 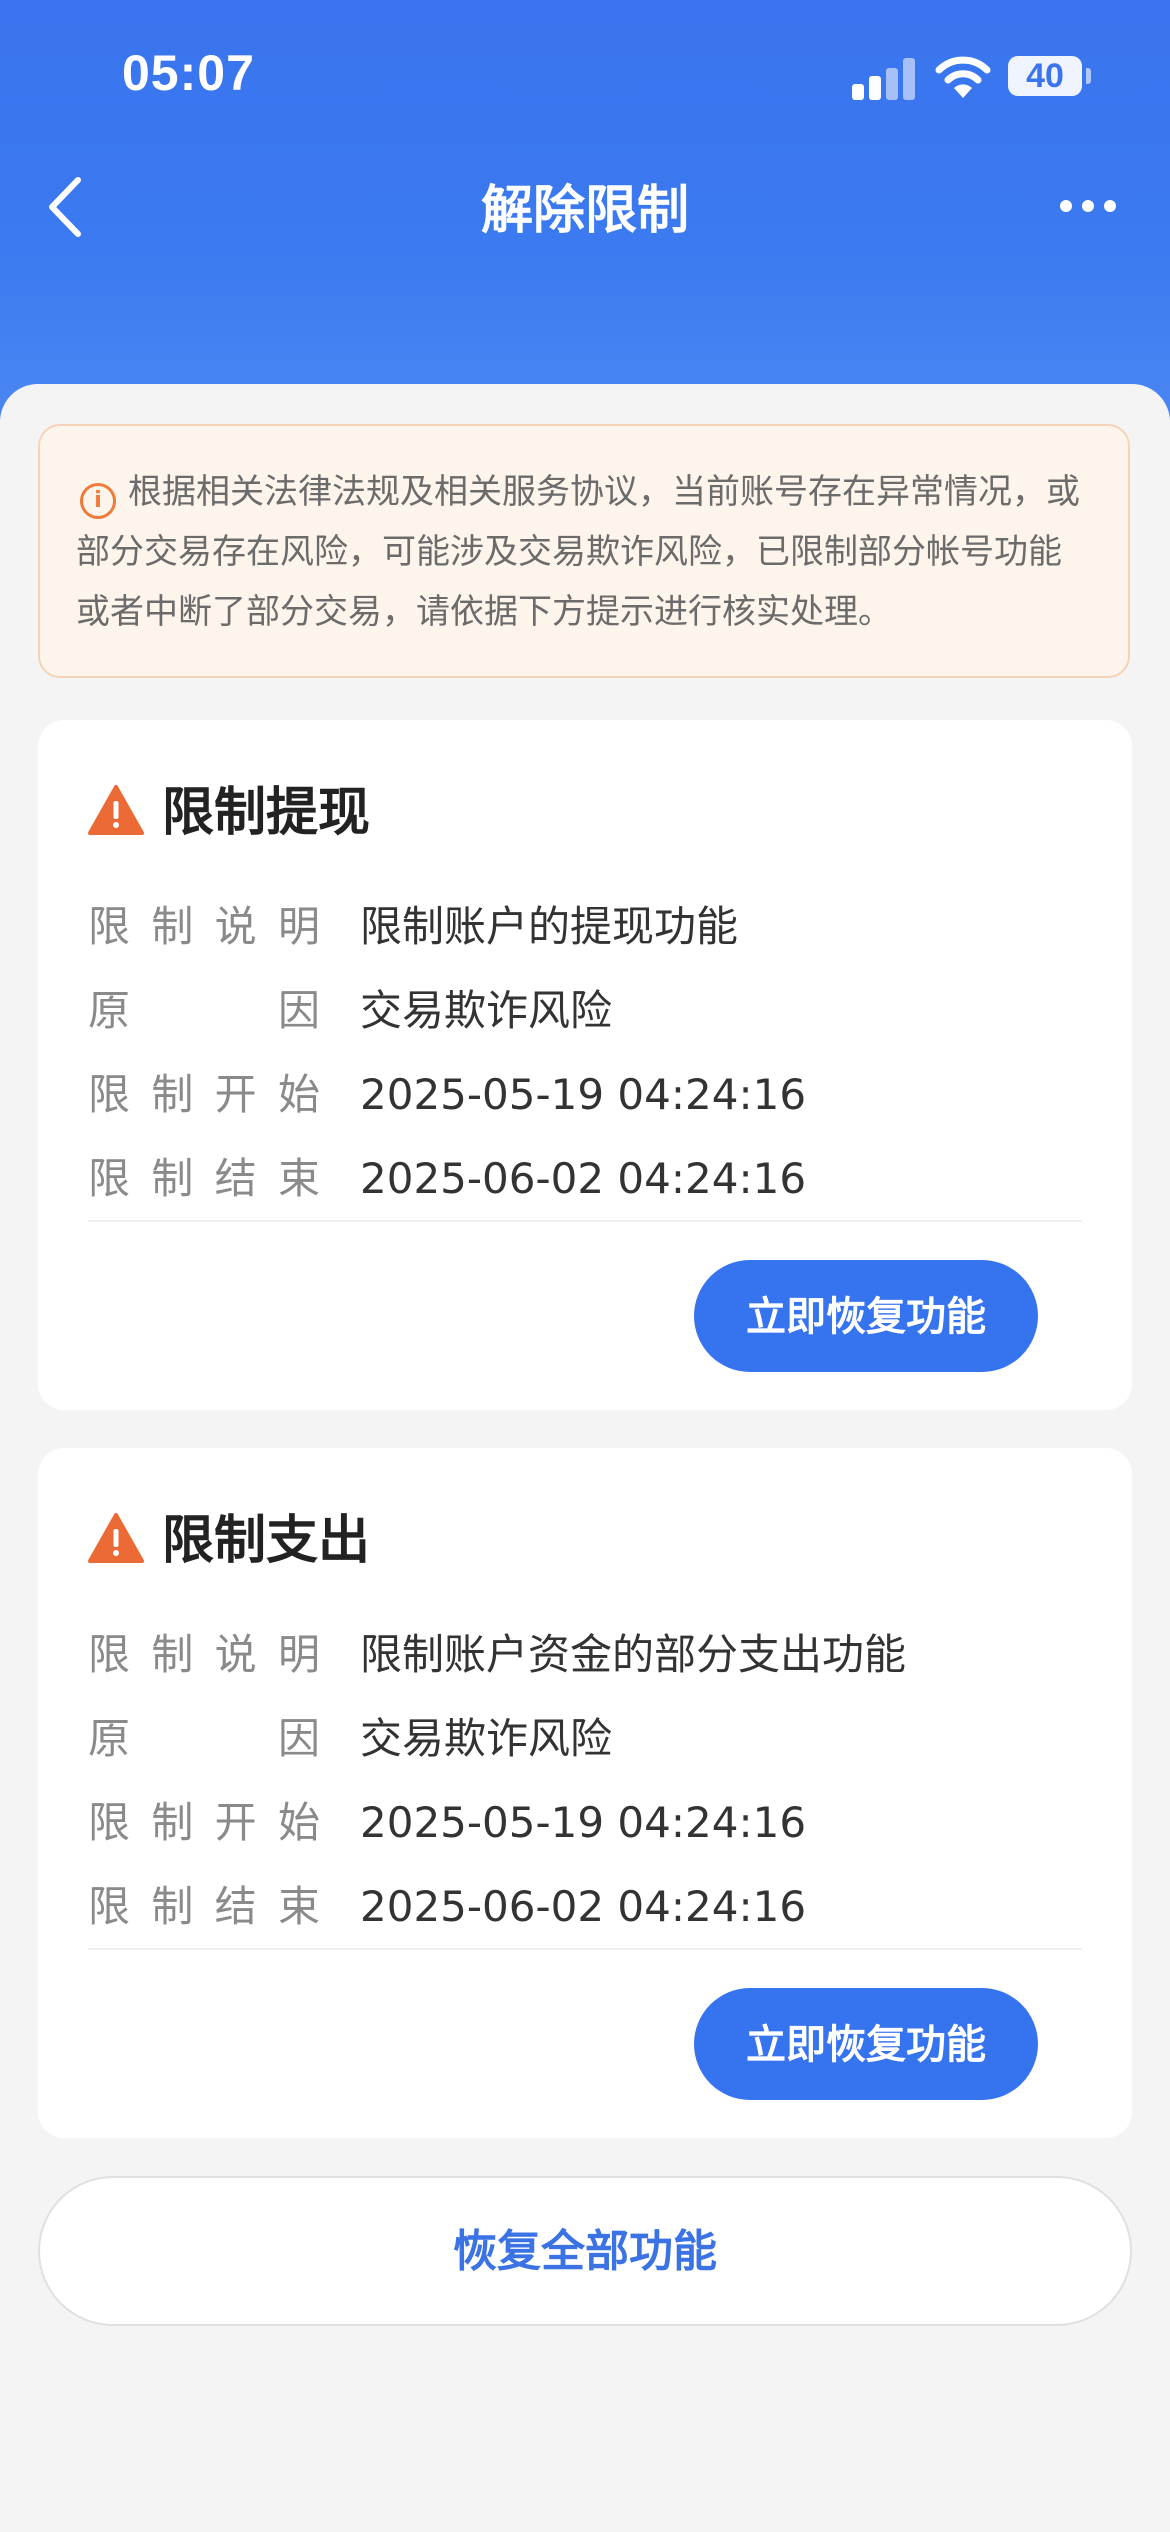 I want to click on battery-tip, so click(x=1088, y=76).